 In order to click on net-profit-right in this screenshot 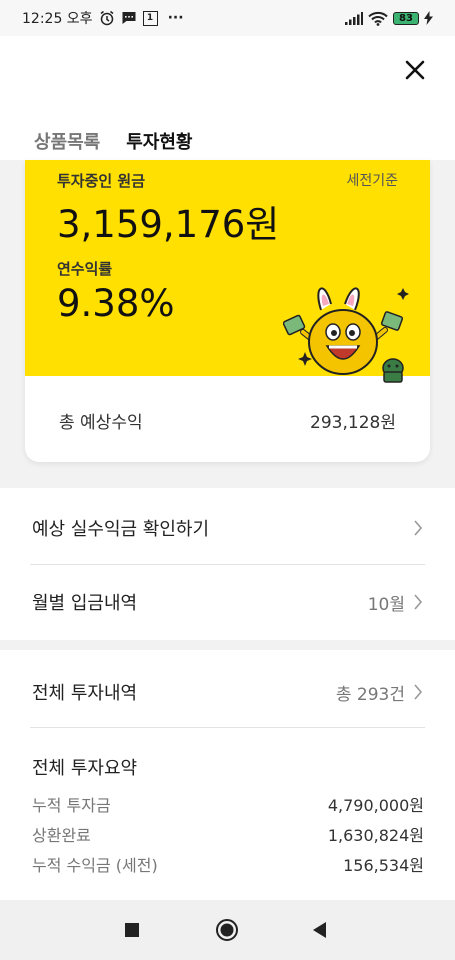, I will do `click(418, 528)`.